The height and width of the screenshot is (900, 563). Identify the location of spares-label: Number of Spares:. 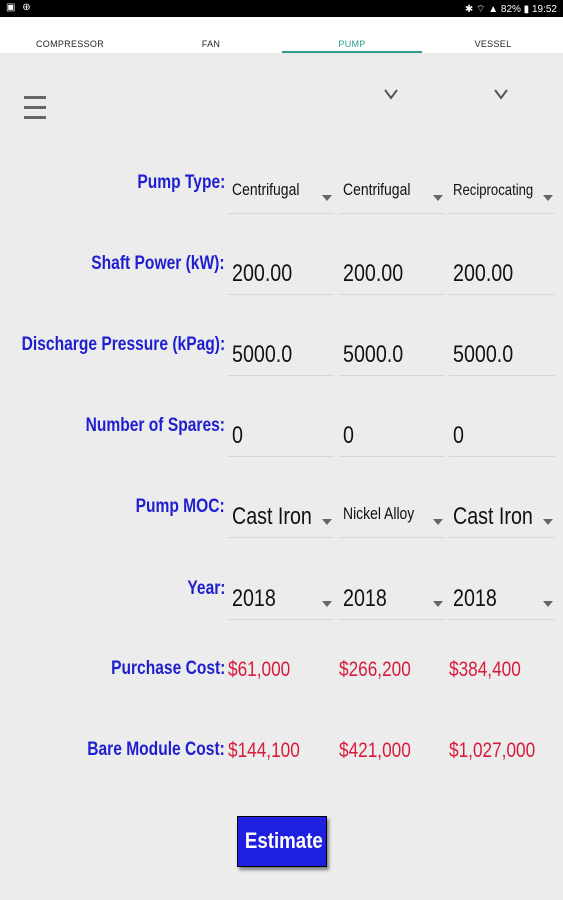
(155, 425).